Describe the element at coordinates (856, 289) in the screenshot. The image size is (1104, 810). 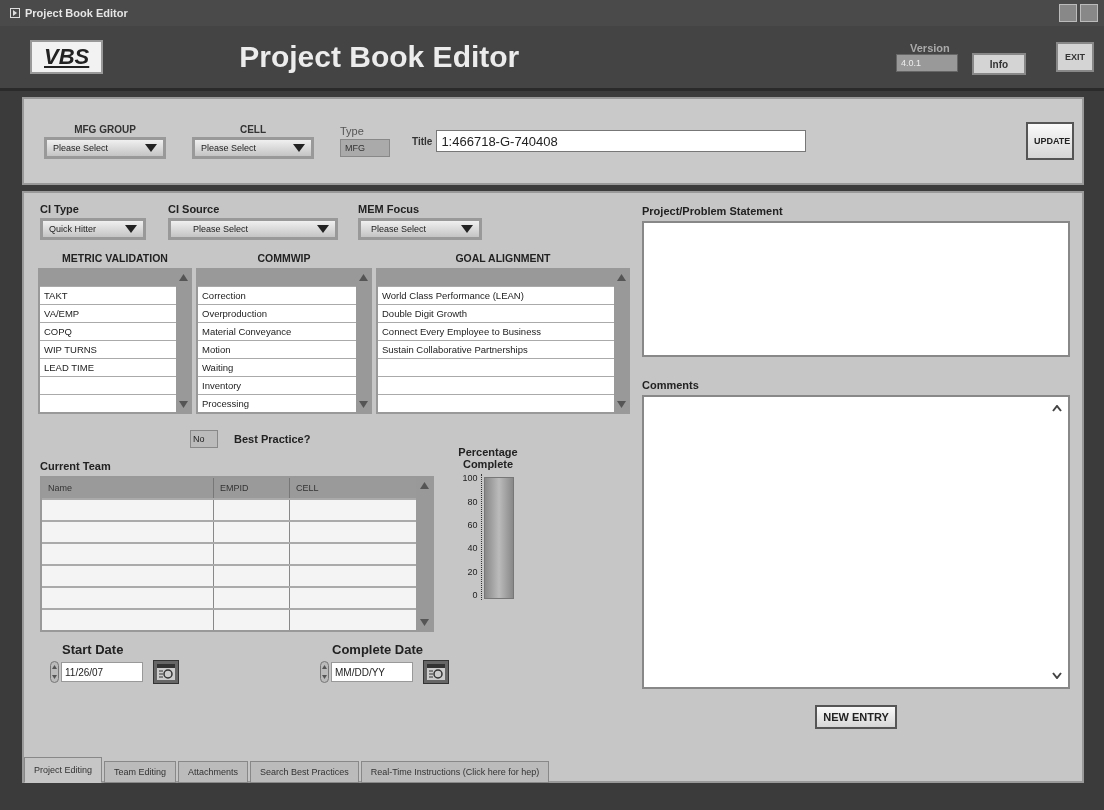
I see `statement-field` at that location.